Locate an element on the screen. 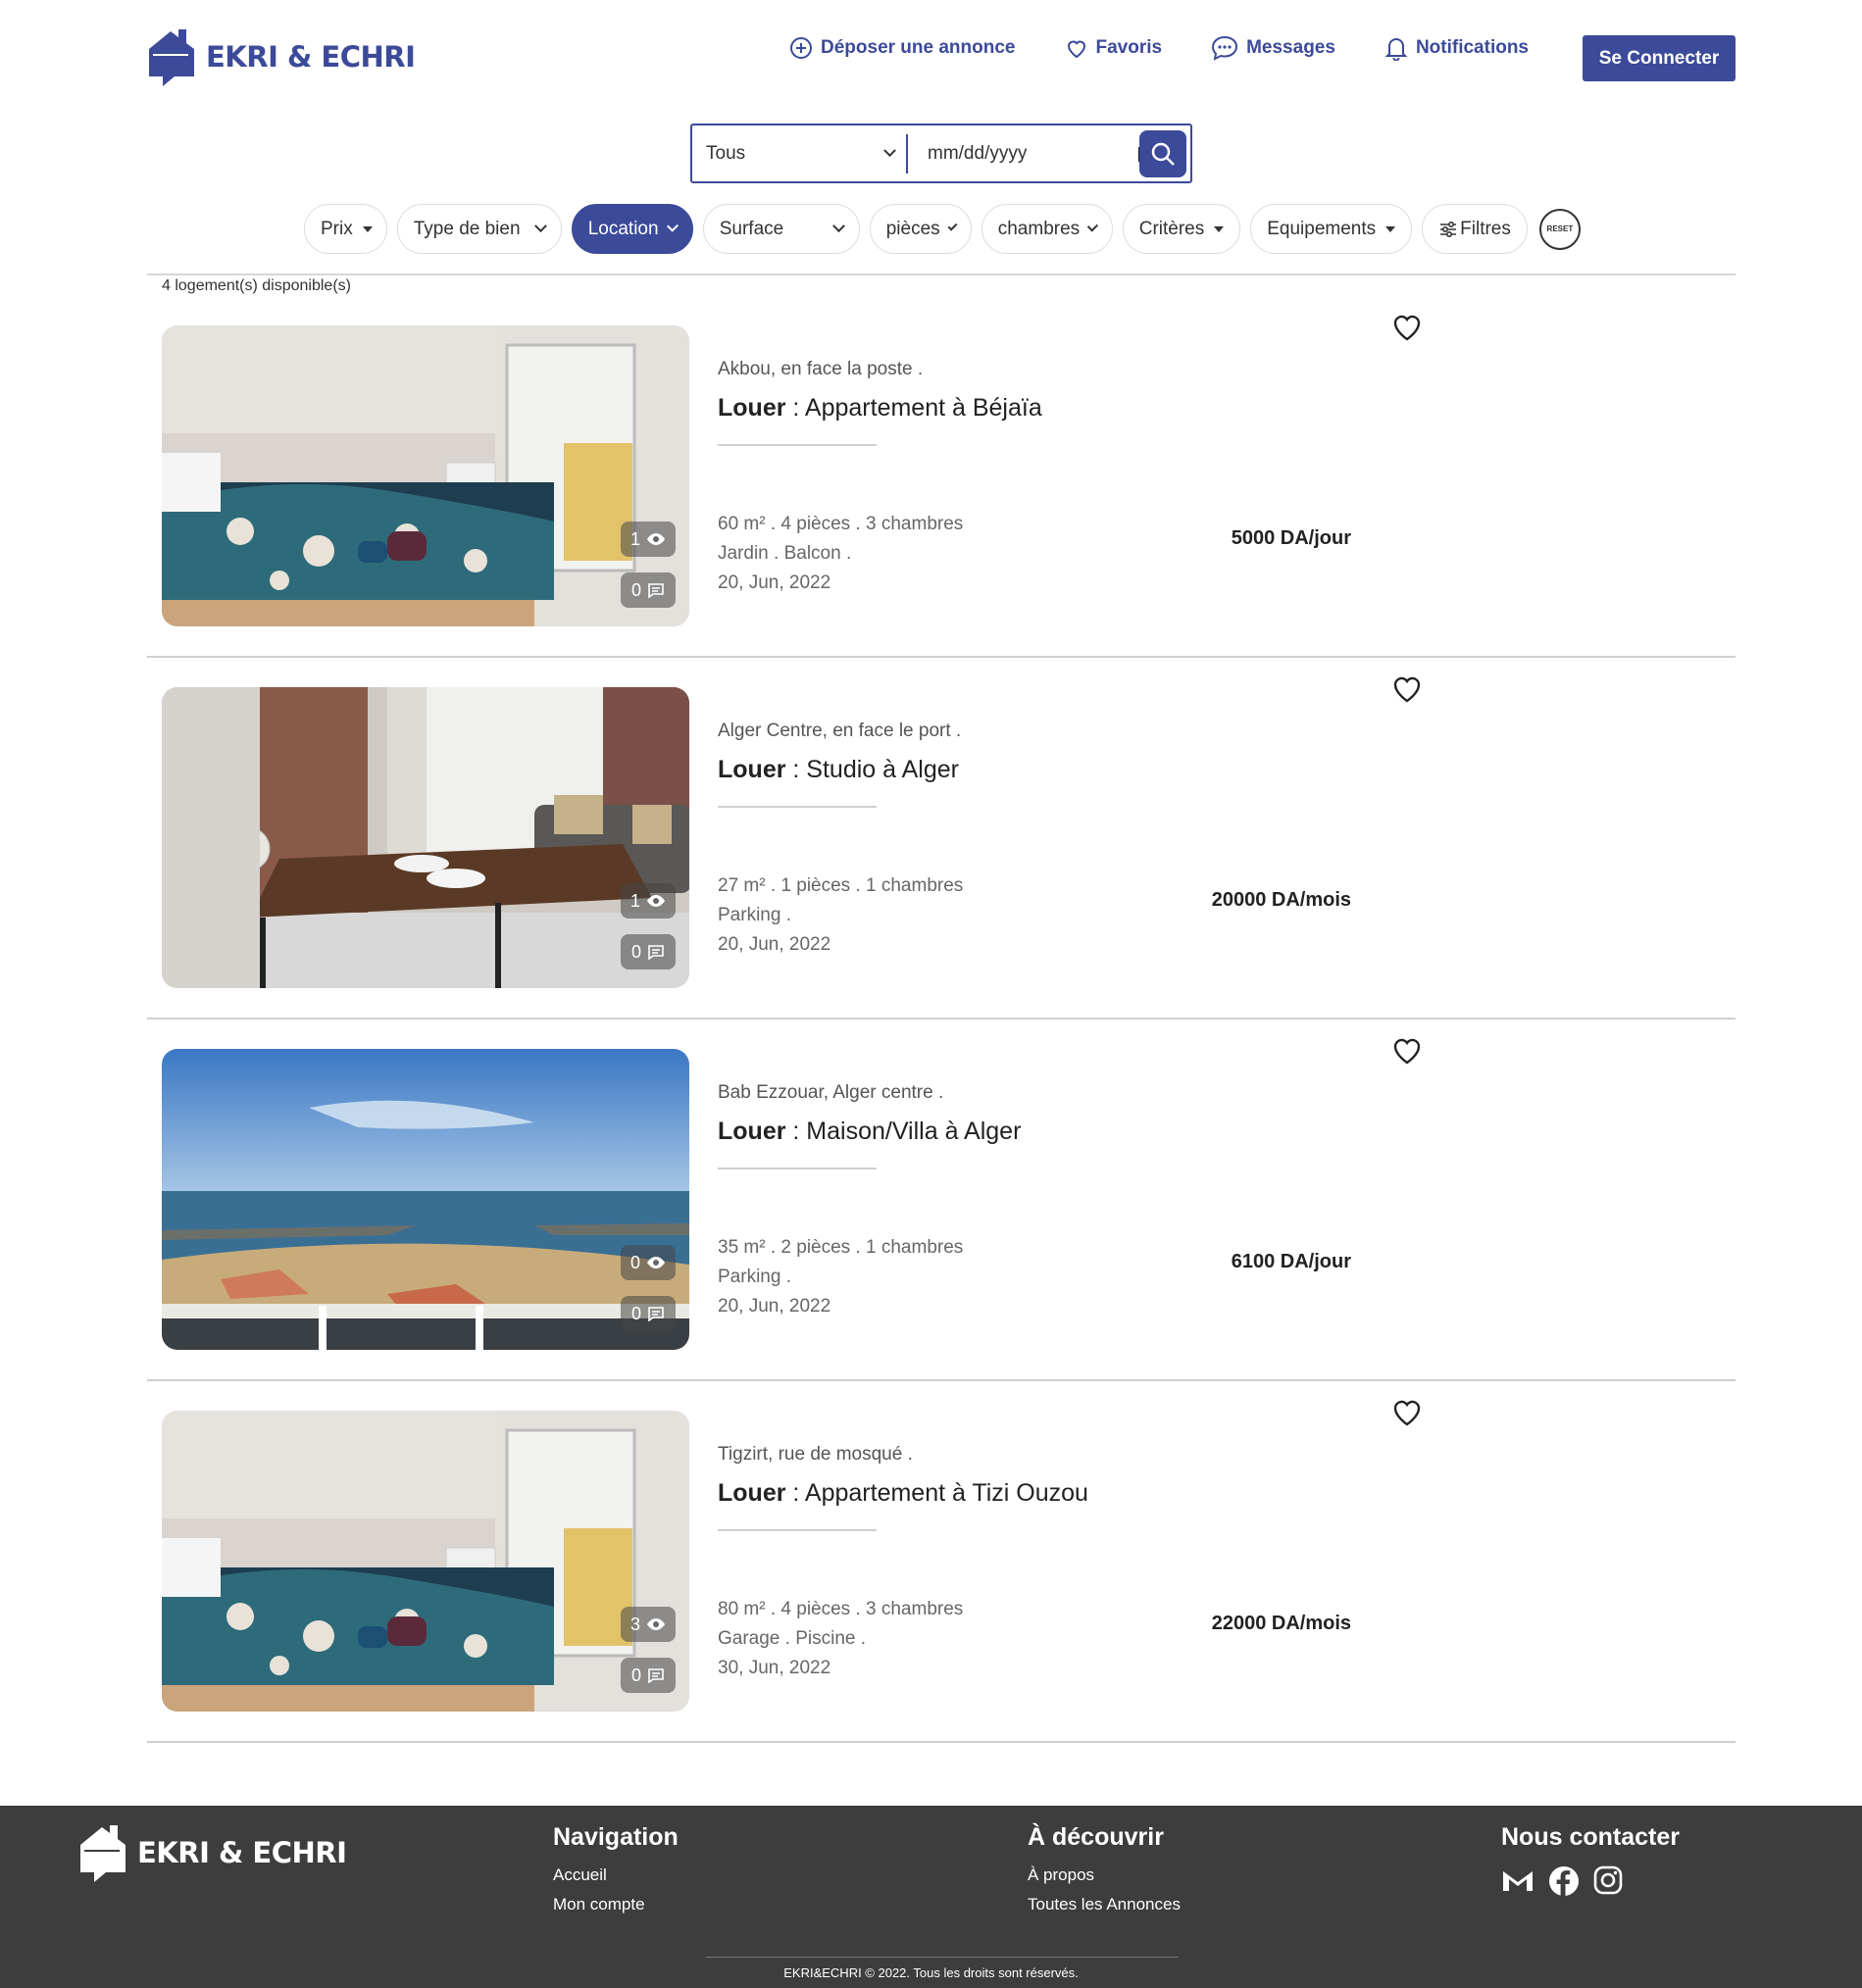 The width and height of the screenshot is (1862, 1988). listing-title: Louer : Studio à Alger is located at coordinates (839, 770).